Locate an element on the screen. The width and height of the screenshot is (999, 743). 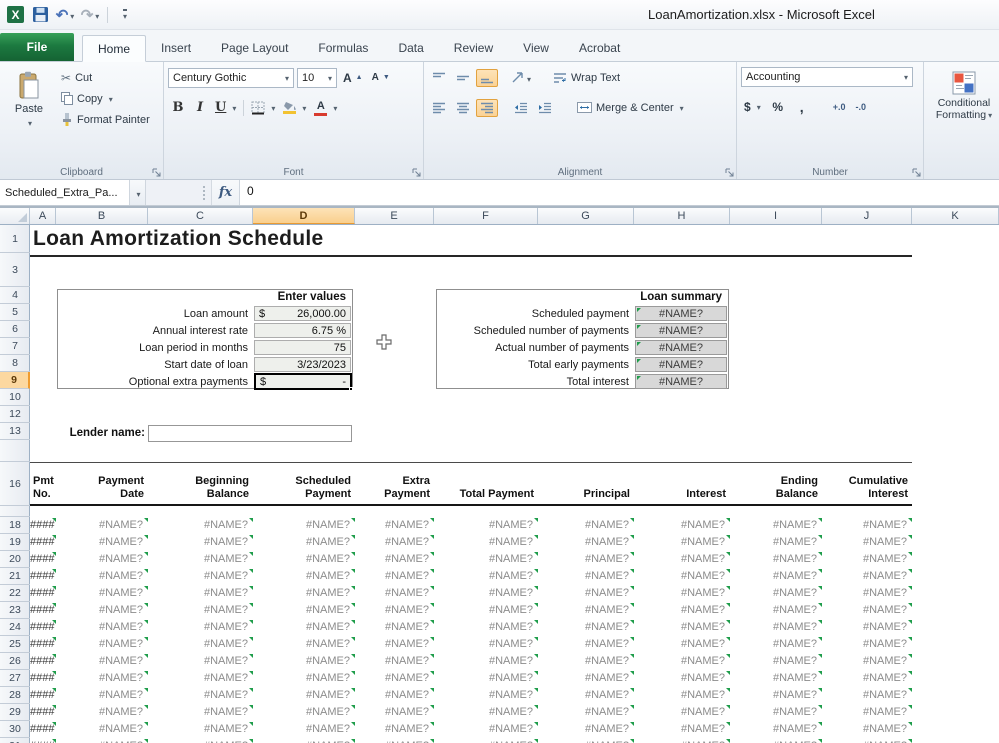
scheduled-number-label: Scheduled number of payments is located at coordinates (536, 331).